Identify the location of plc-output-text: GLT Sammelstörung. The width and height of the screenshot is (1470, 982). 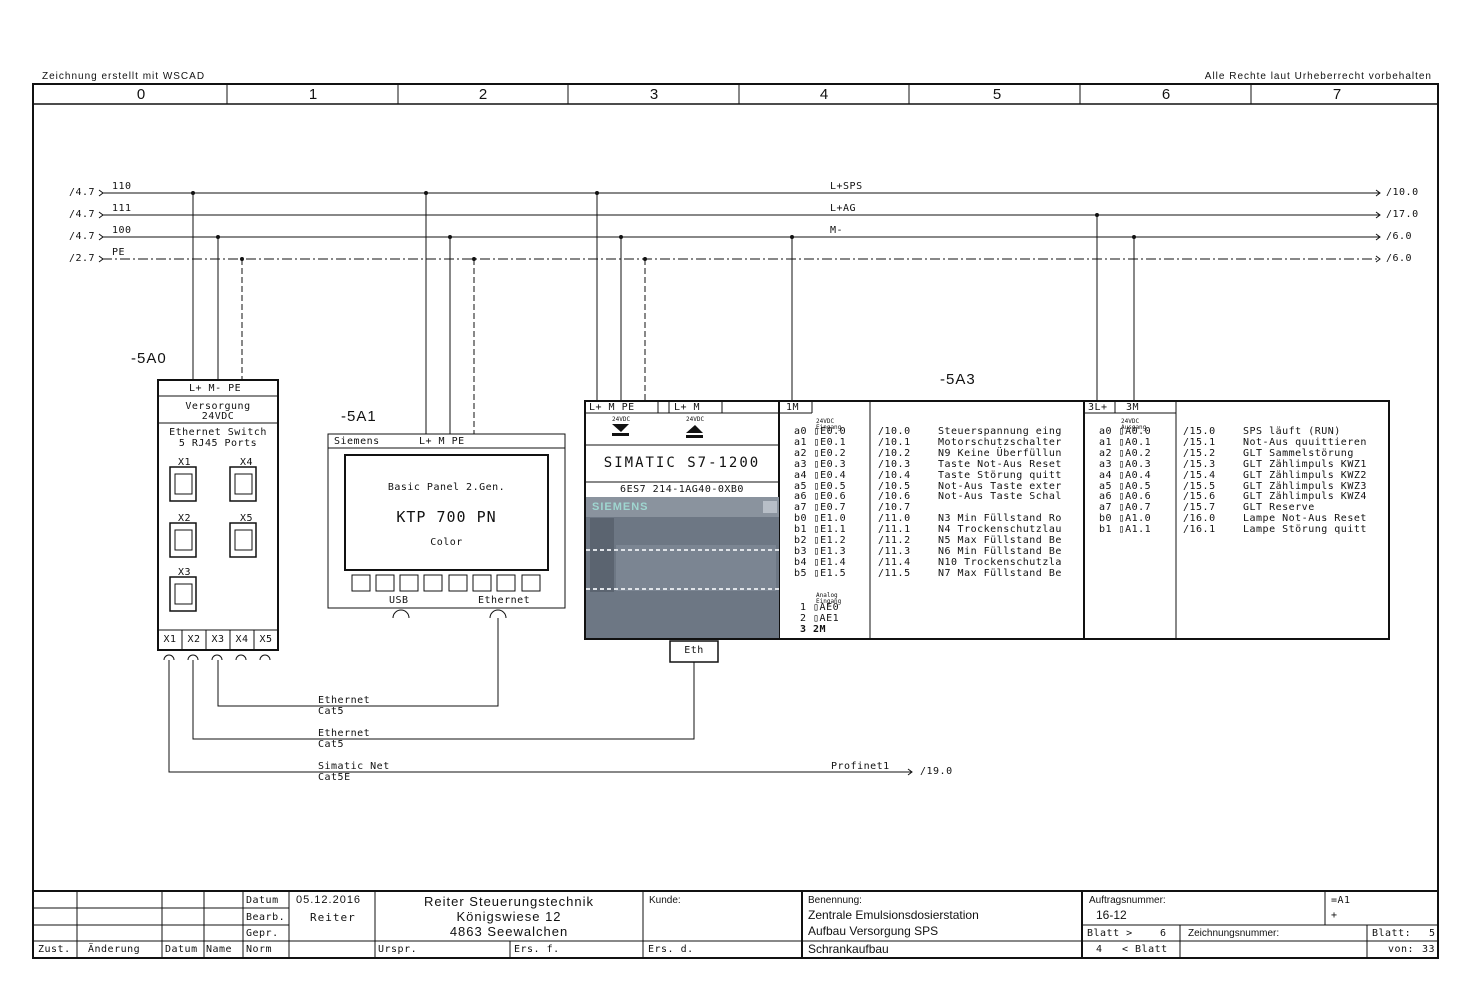
(1298, 453).